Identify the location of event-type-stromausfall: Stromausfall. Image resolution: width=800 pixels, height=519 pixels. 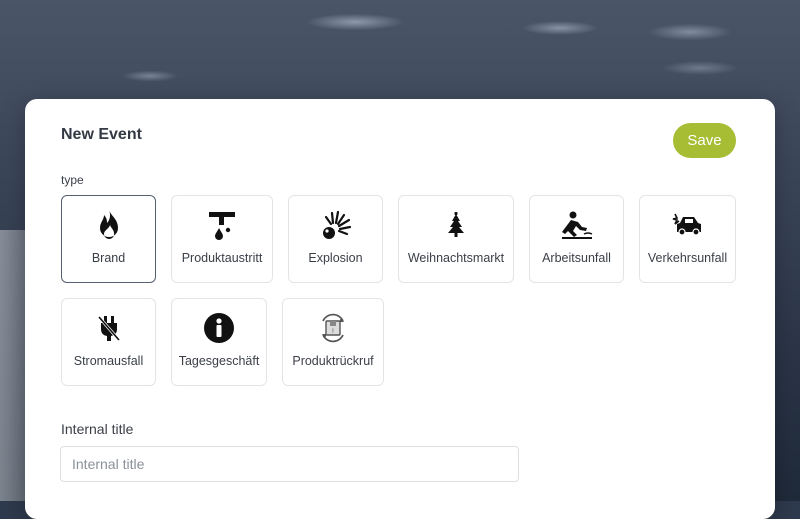
(108, 342).